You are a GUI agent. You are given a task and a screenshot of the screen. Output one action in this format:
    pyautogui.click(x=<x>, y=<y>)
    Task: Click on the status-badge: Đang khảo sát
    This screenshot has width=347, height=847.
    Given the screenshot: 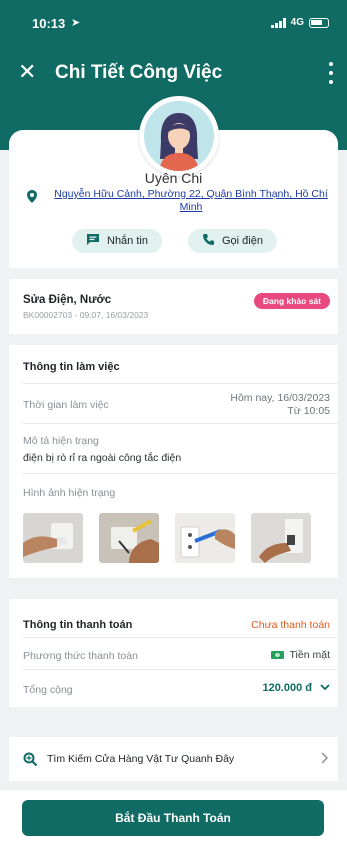 What is the action you would take?
    pyautogui.click(x=291, y=301)
    